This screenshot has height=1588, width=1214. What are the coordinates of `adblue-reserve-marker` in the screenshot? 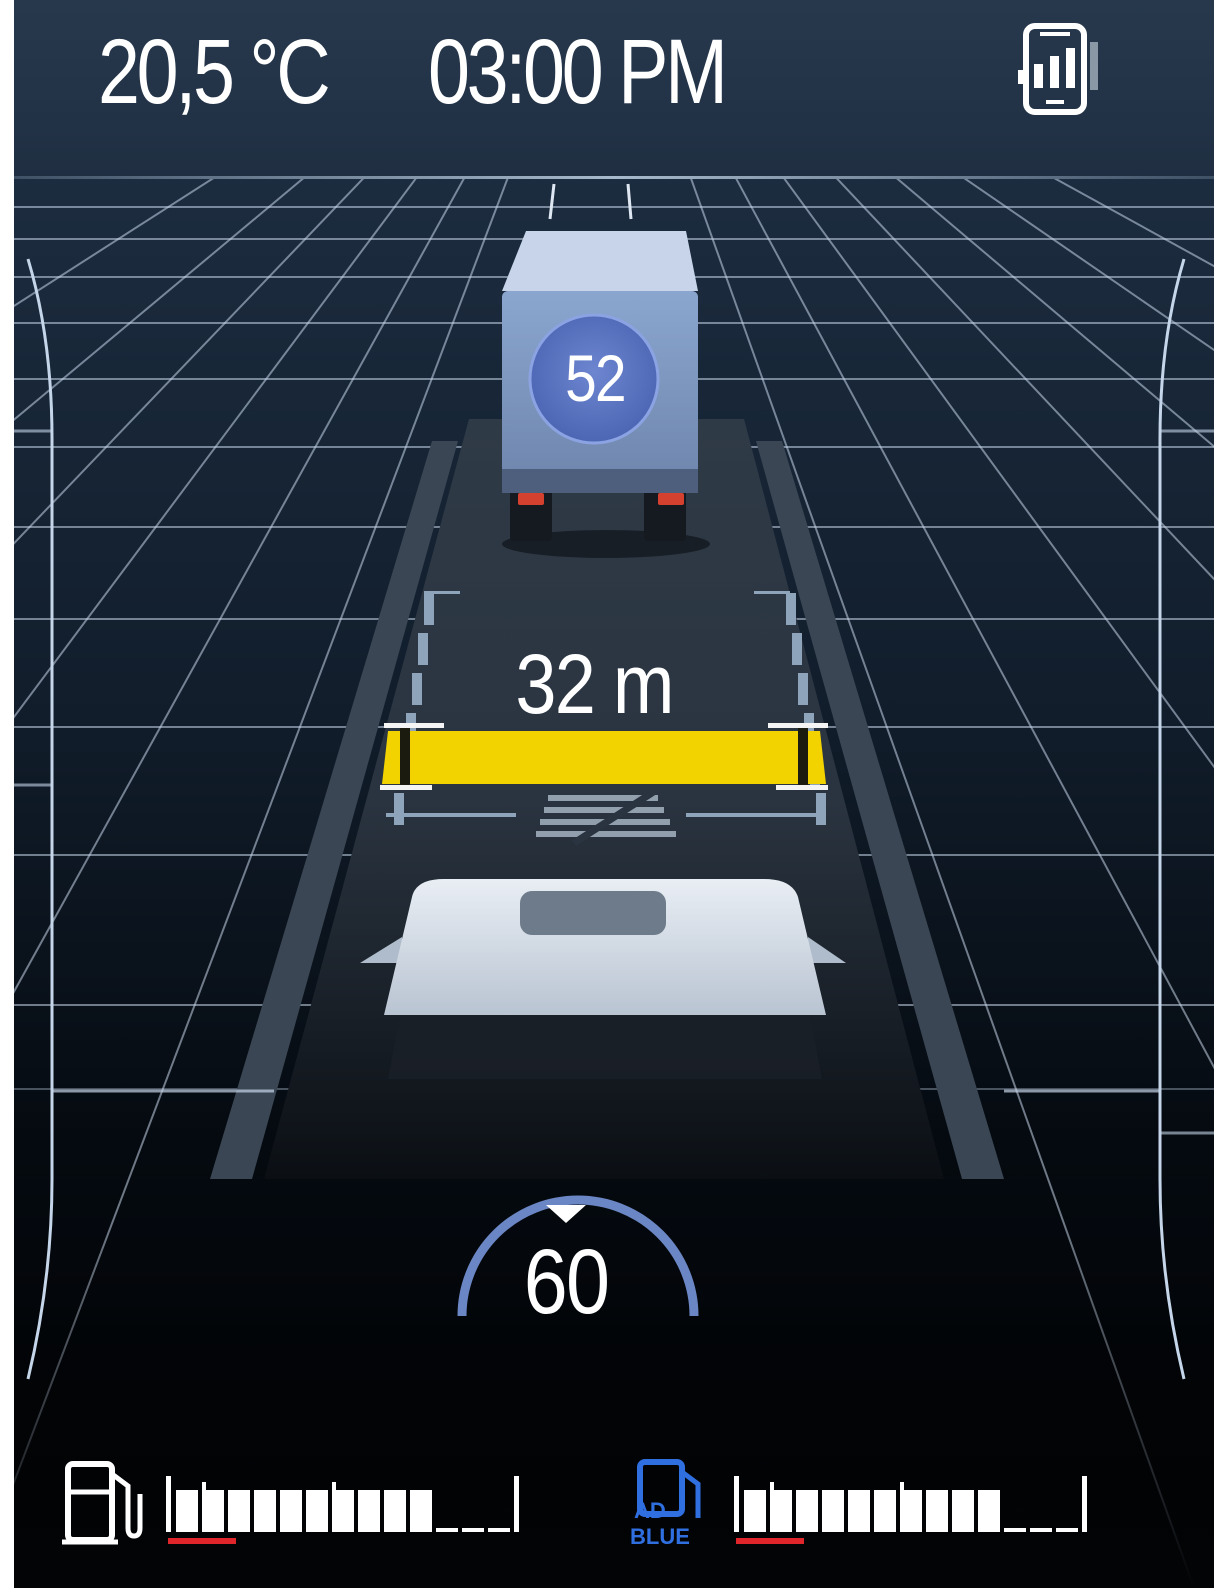 It's located at (770, 1541).